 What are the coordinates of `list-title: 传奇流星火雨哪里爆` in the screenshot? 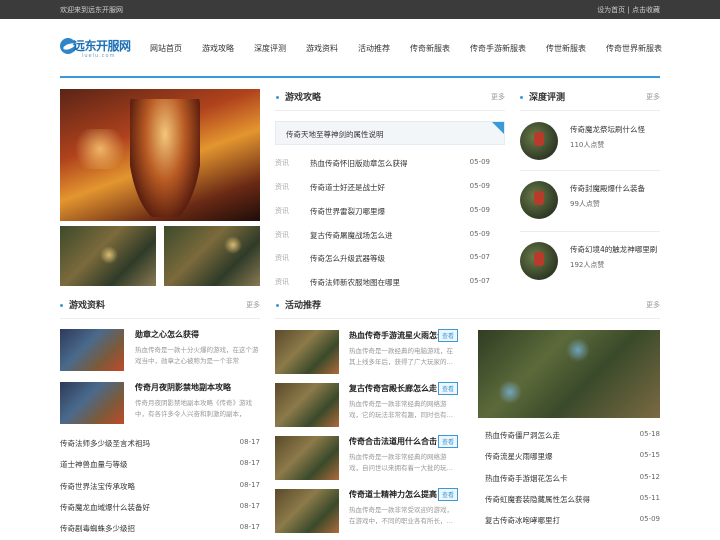 It's located at (519, 456).